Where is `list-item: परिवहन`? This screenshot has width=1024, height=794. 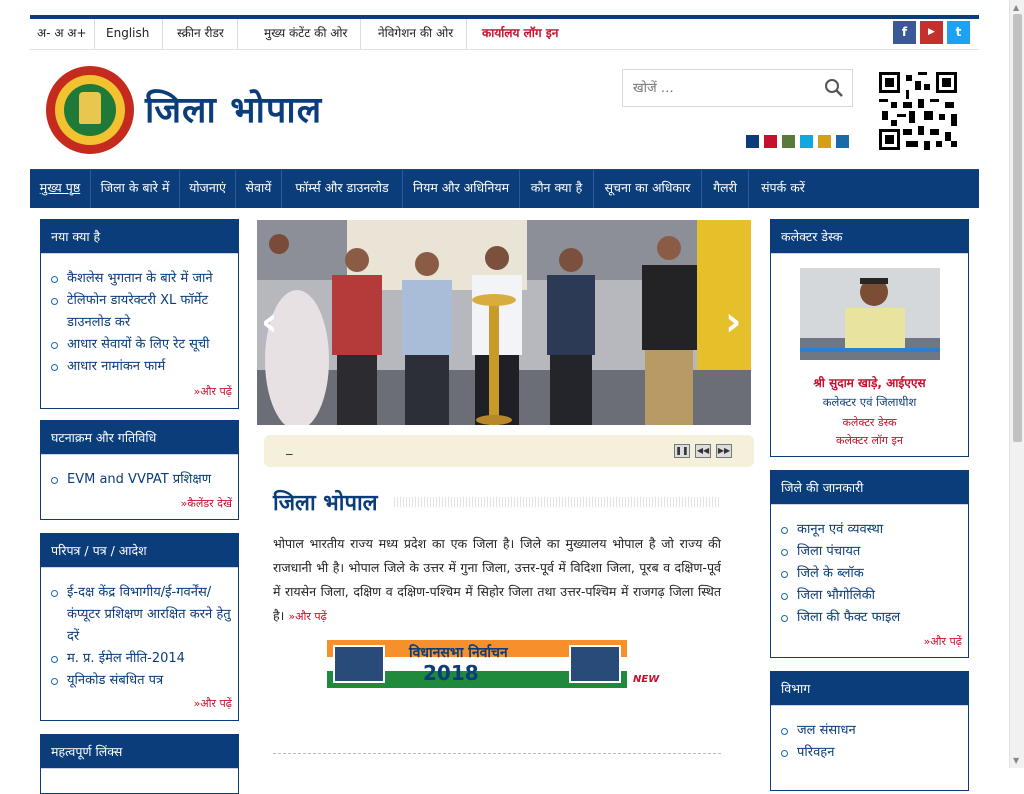
list-item: परिवहन is located at coordinates (869, 753).